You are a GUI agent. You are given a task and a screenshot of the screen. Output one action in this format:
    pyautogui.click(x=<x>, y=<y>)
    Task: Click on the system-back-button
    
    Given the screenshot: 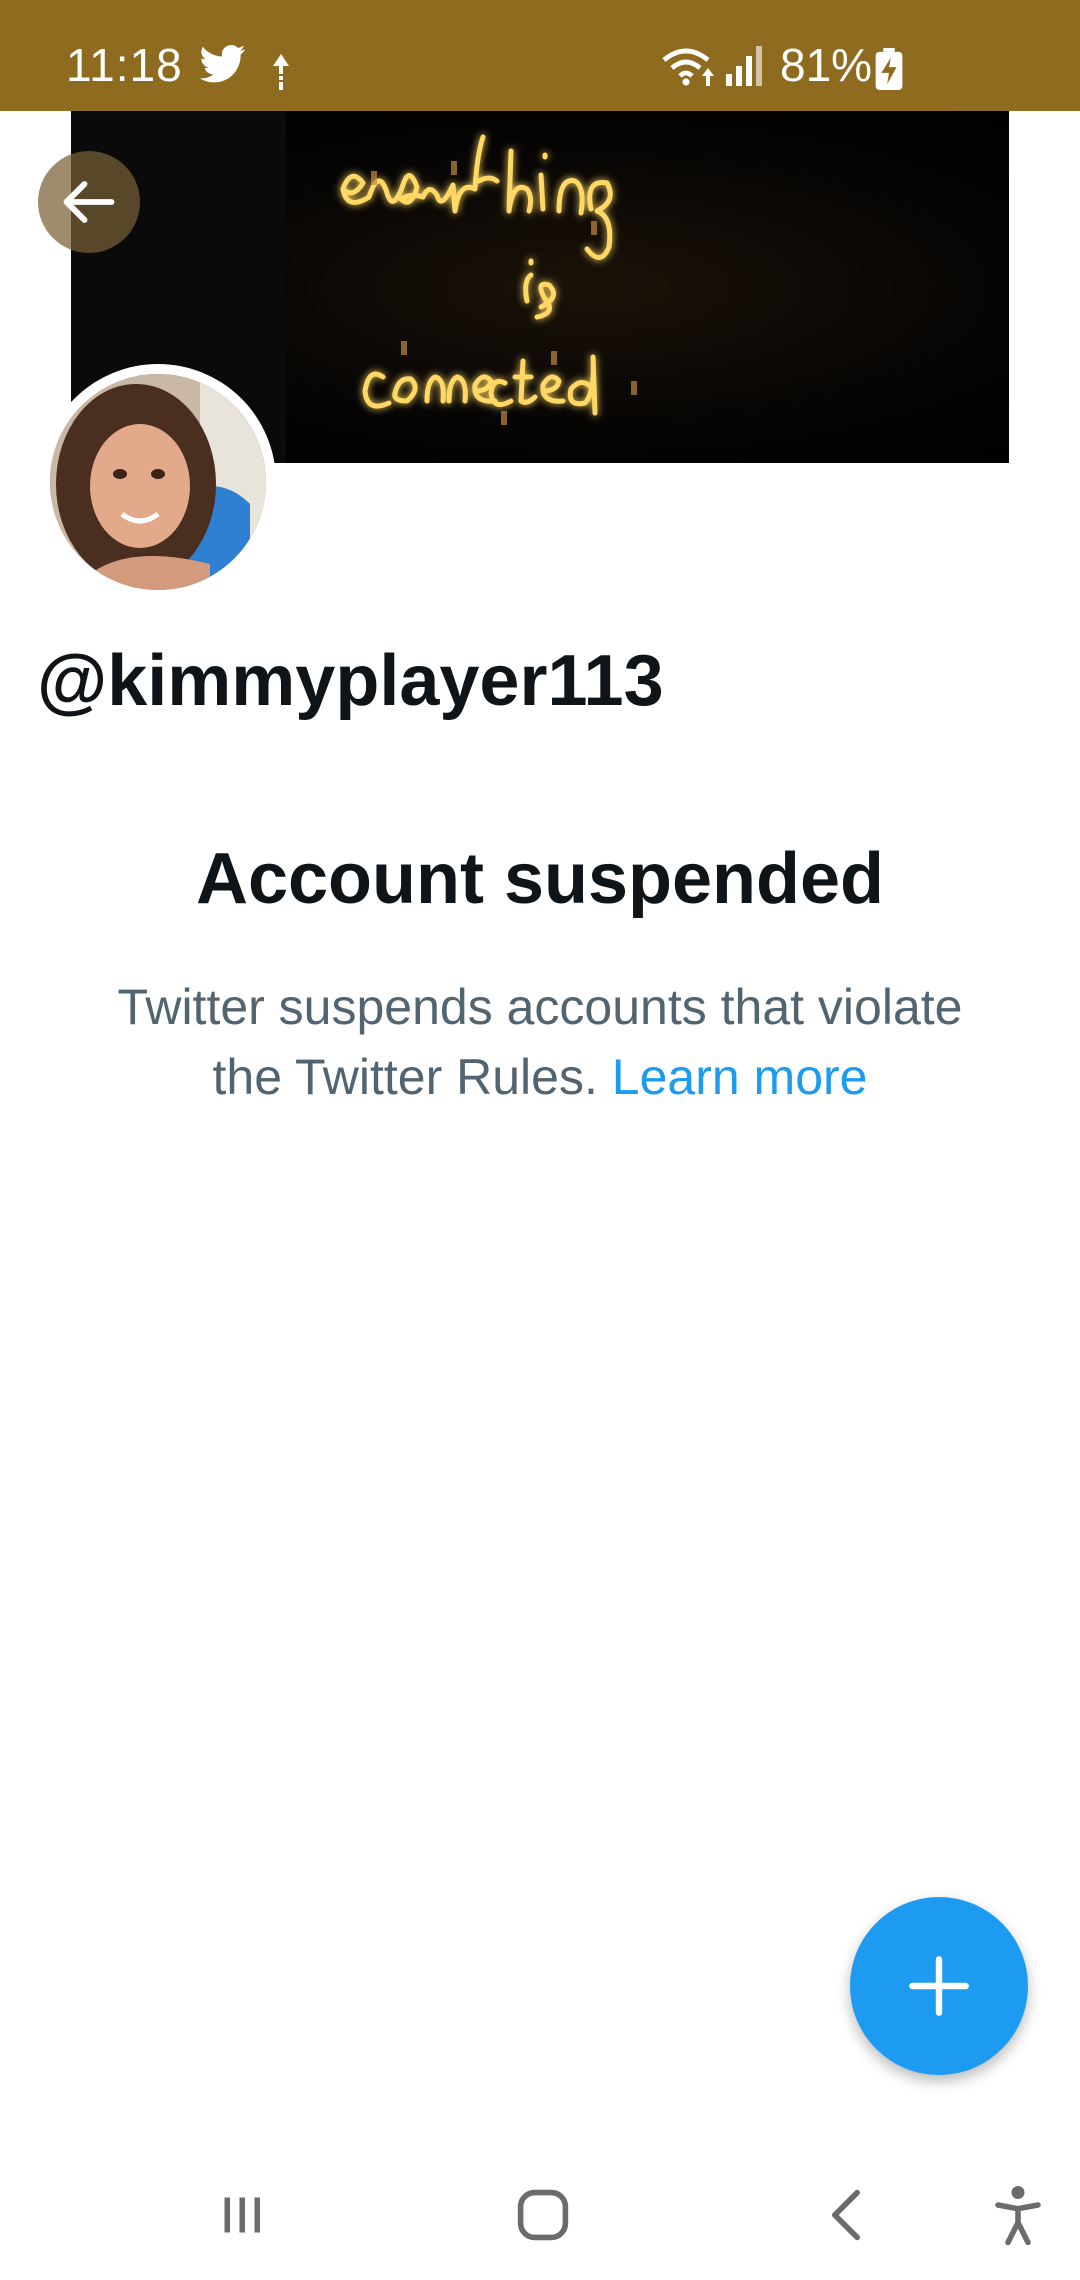 What is the action you would take?
    pyautogui.click(x=846, y=2215)
    